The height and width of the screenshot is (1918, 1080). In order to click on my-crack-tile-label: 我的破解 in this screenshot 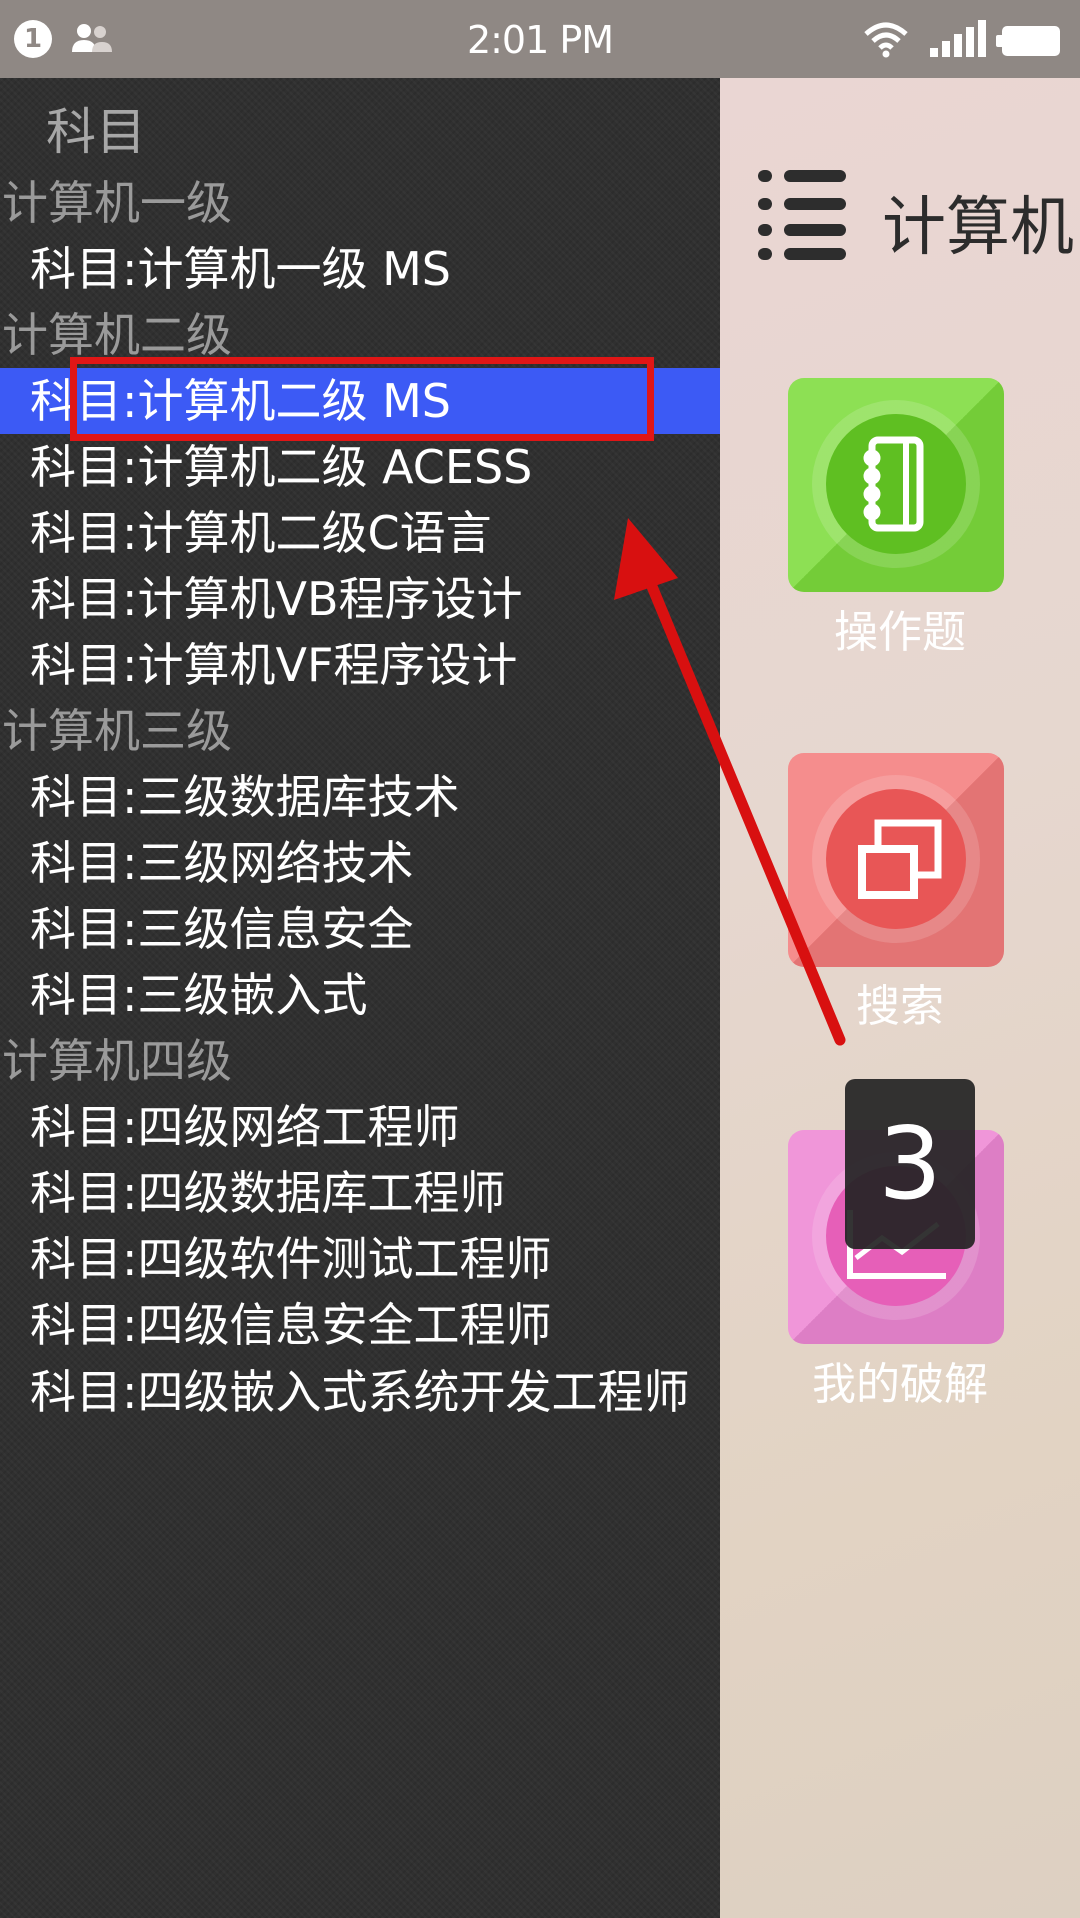, I will do `click(900, 1384)`.